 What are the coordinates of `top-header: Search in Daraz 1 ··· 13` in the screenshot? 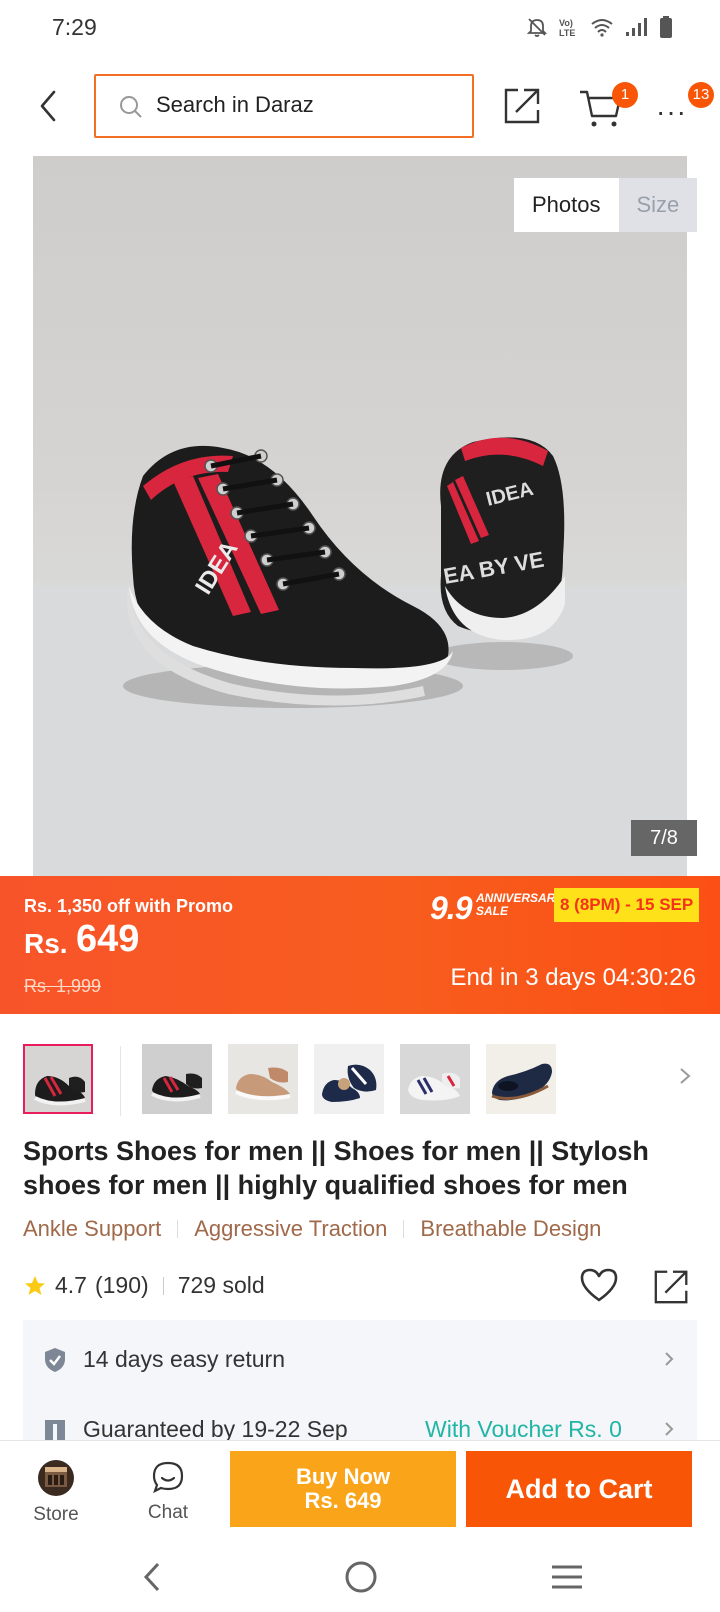 It's located at (360, 108).